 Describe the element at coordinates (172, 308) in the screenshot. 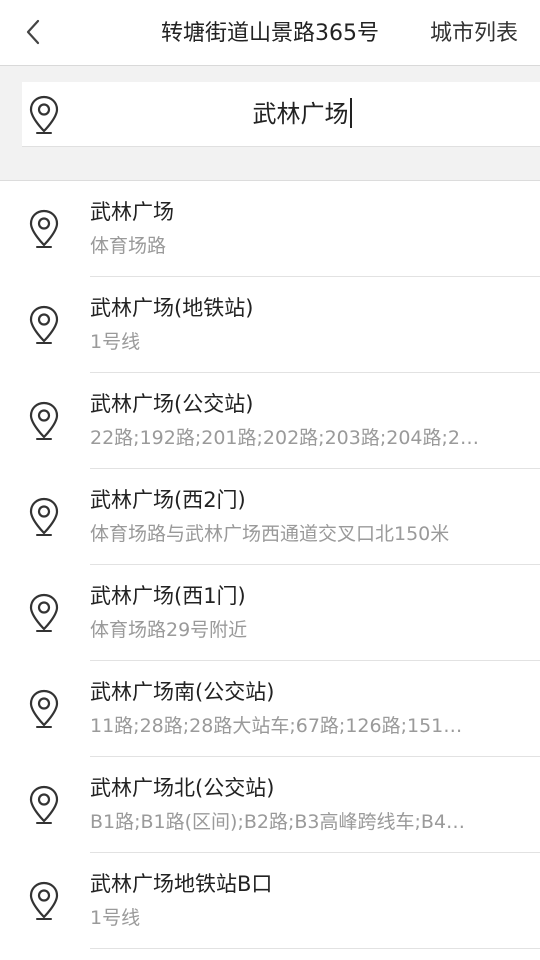

I see `result-title: 武林广场(地铁站)` at that location.